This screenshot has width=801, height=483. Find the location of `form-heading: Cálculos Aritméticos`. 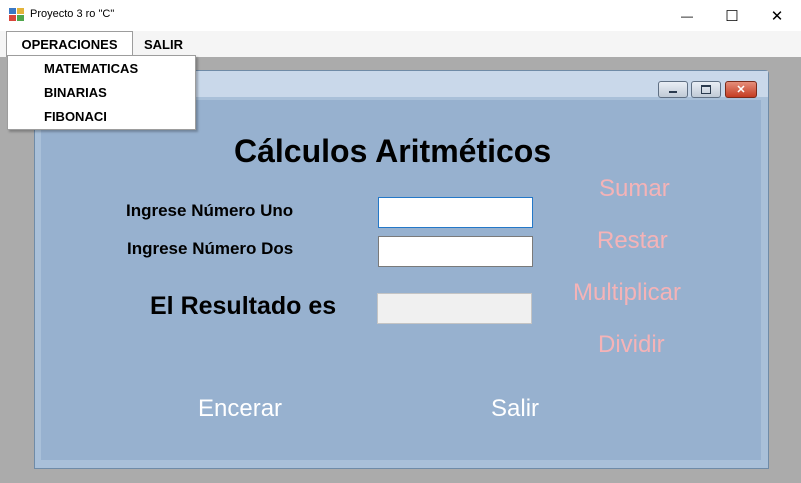

form-heading: Cálculos Aritméticos is located at coordinates (393, 151).